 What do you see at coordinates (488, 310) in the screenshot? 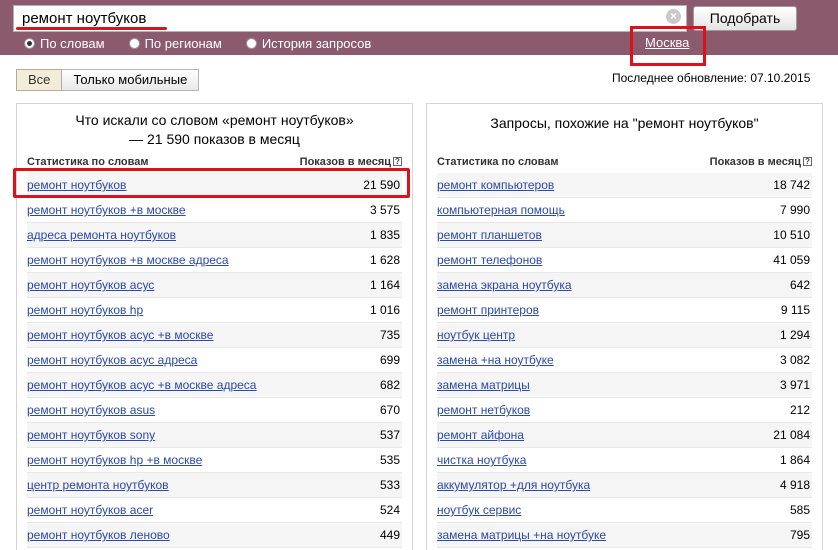
I see `query-link: ремонт принтеров` at bounding box center [488, 310].